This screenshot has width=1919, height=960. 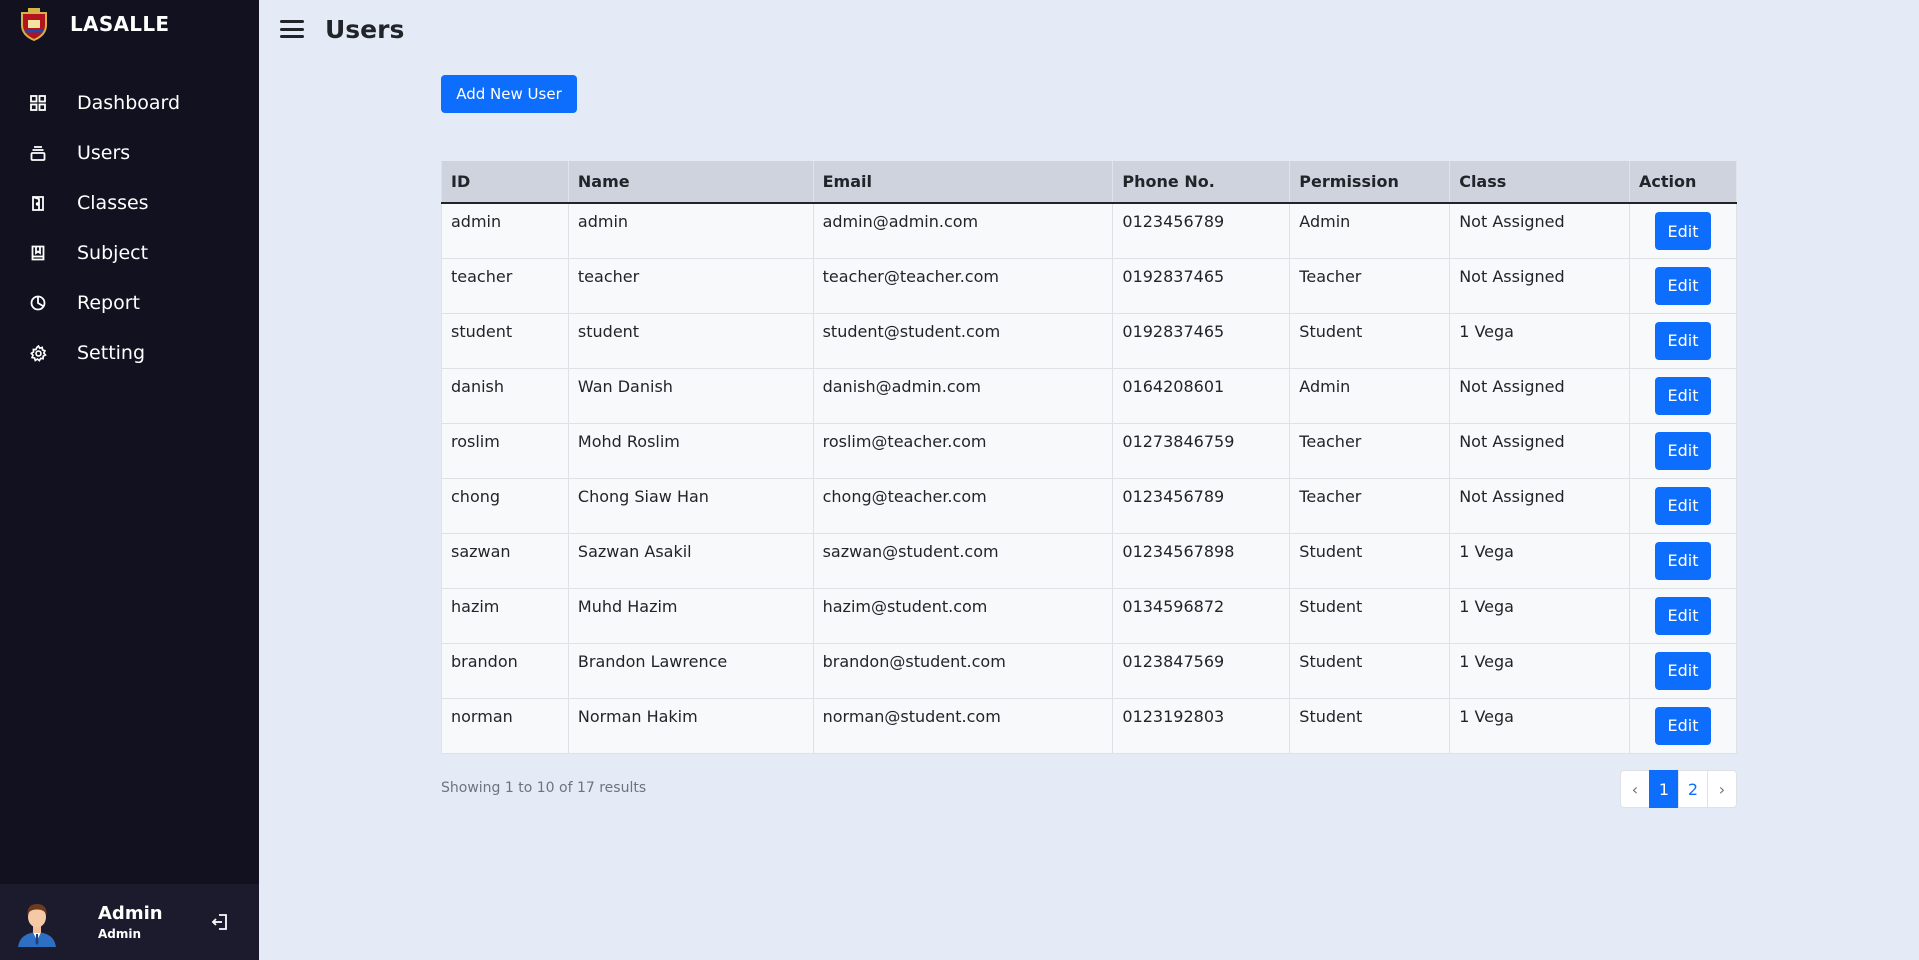 What do you see at coordinates (38, 253) in the screenshot?
I see `book-icon` at bounding box center [38, 253].